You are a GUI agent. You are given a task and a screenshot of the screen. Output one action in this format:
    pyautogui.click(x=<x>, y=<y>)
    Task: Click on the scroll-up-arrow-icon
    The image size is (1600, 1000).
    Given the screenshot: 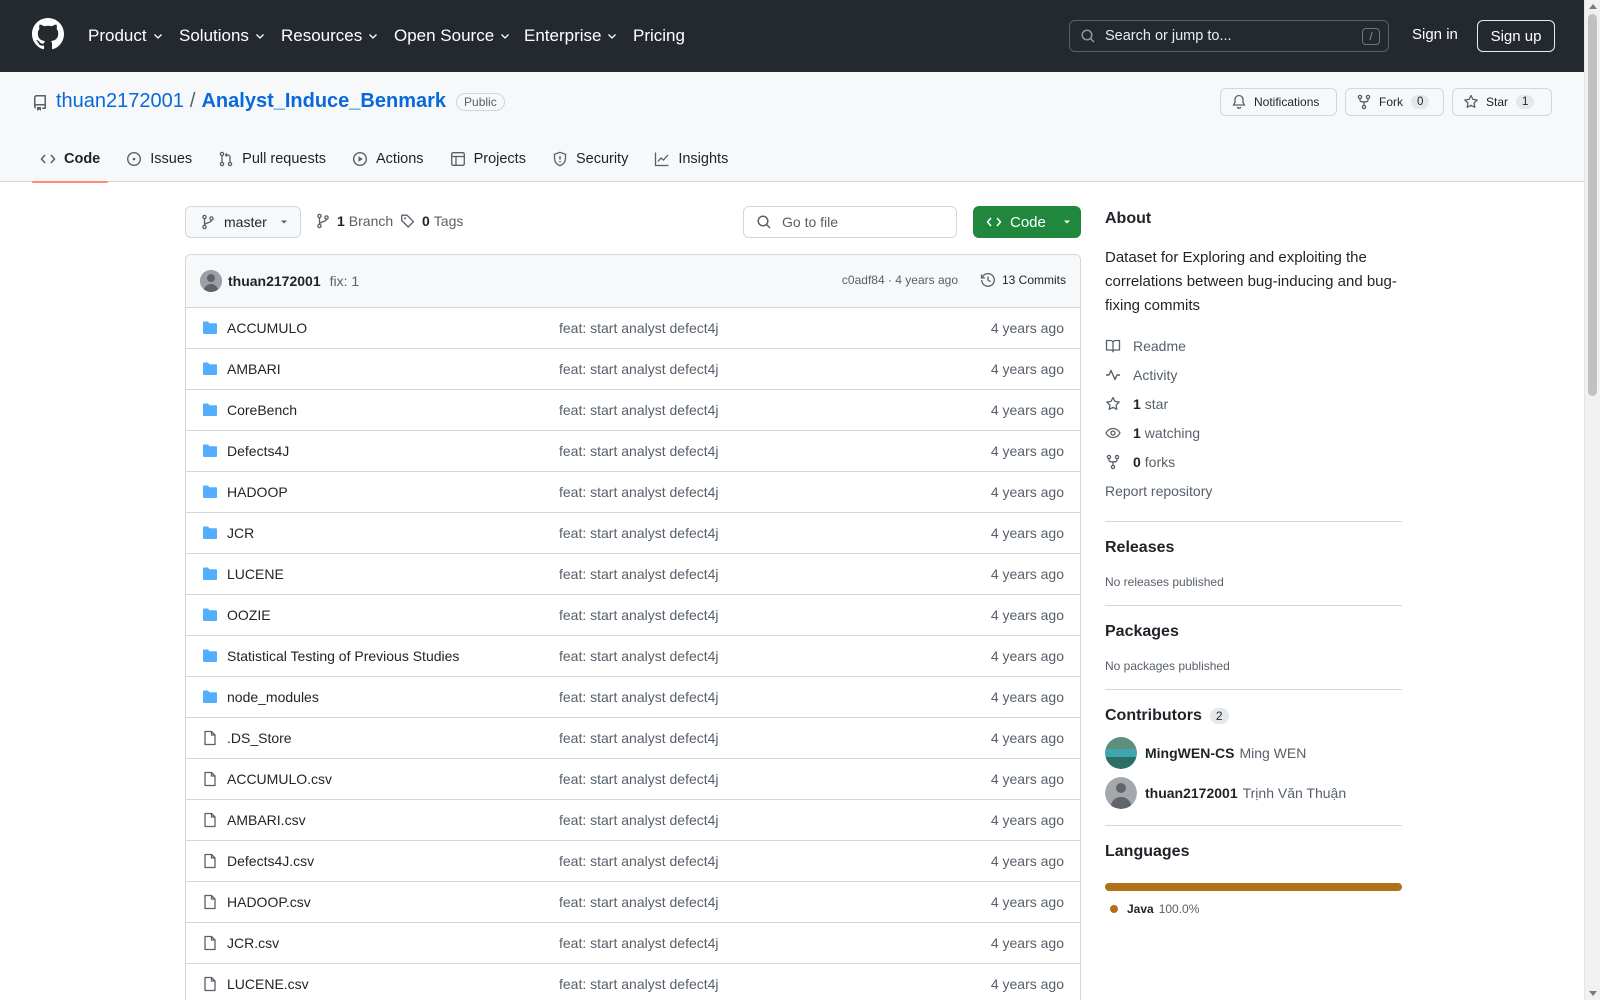 What is the action you would take?
    pyautogui.click(x=1593, y=6)
    